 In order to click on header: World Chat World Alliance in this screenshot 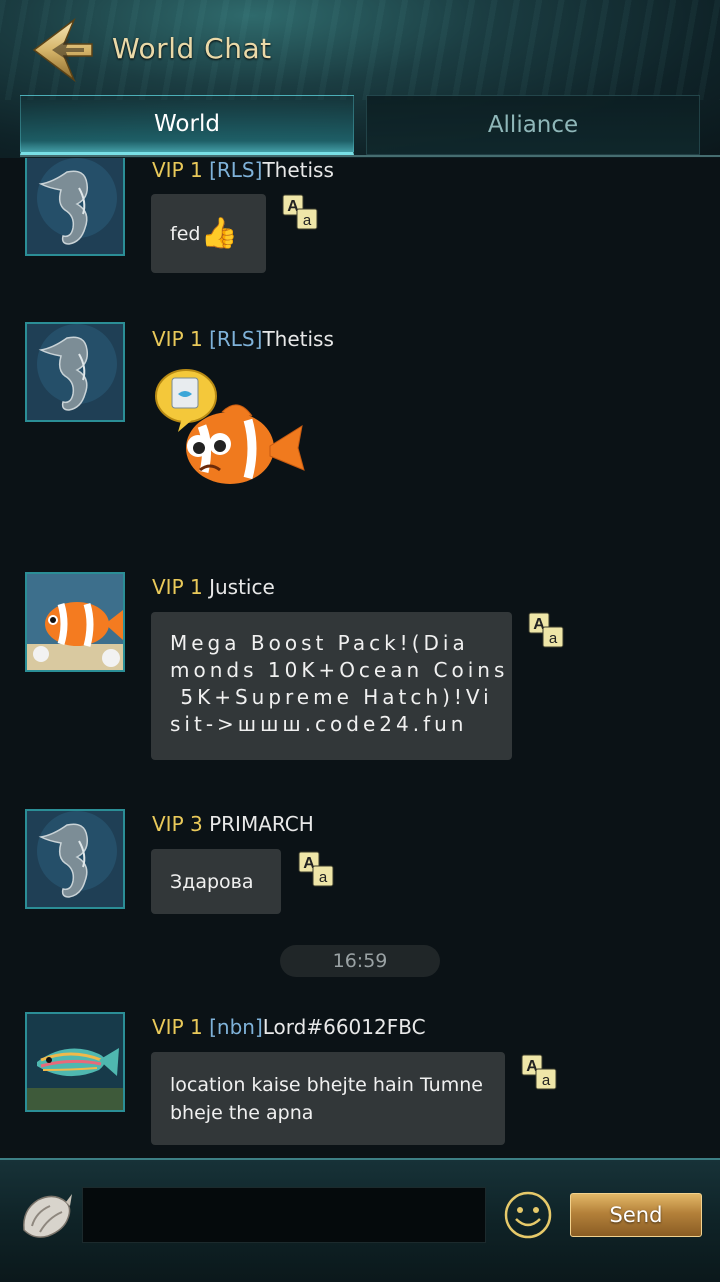, I will do `click(360, 79)`.